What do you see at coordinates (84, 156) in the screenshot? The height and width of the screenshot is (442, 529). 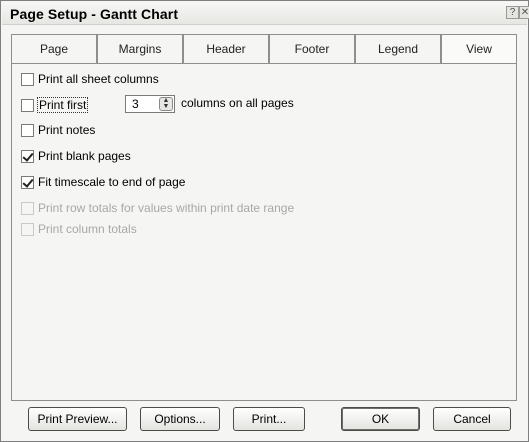 I see `print-blank-pages-label: Print blank pages` at bounding box center [84, 156].